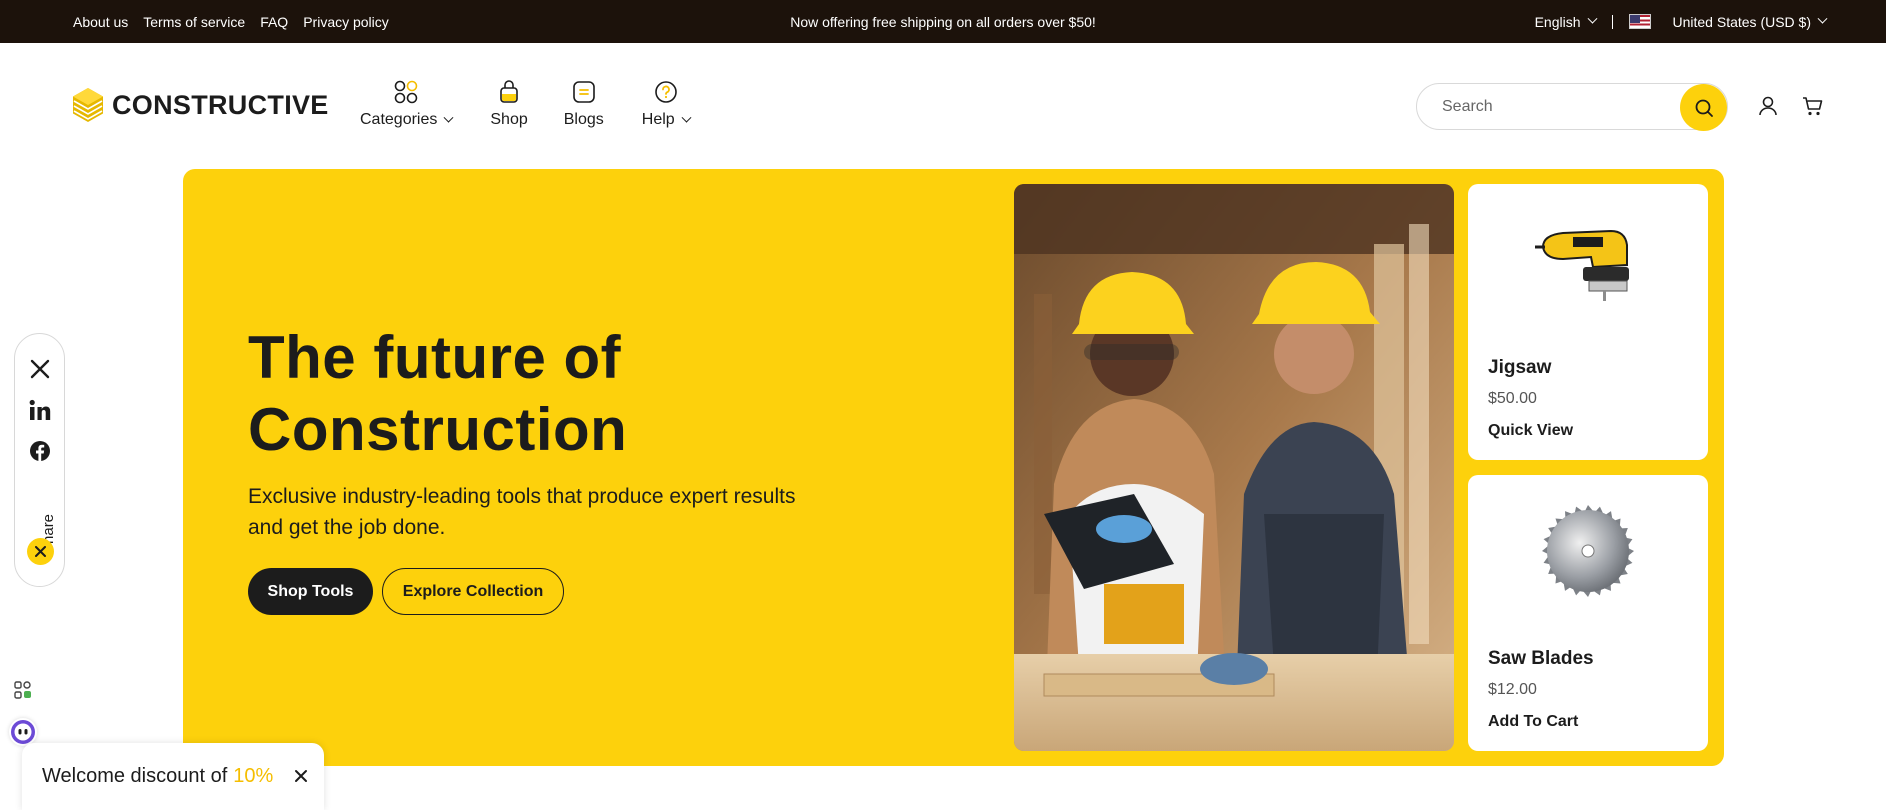 This screenshot has width=1886, height=810. I want to click on chatbot-icon, so click(23, 732).